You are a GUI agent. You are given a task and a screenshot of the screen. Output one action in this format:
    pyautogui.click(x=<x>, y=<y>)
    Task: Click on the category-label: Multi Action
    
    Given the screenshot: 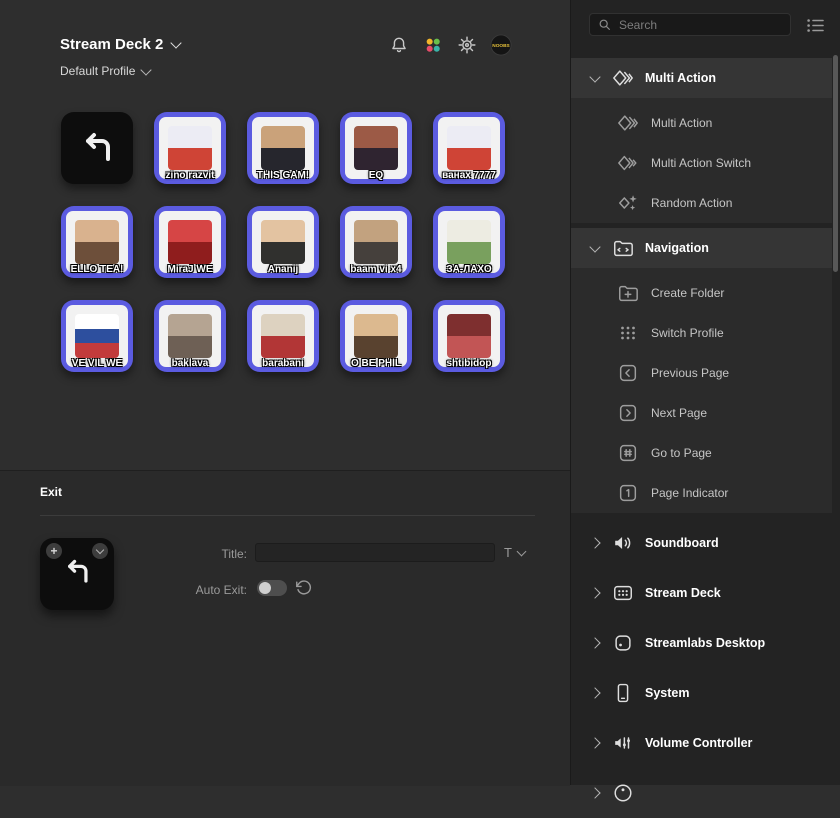 What is the action you would take?
    pyautogui.click(x=681, y=78)
    